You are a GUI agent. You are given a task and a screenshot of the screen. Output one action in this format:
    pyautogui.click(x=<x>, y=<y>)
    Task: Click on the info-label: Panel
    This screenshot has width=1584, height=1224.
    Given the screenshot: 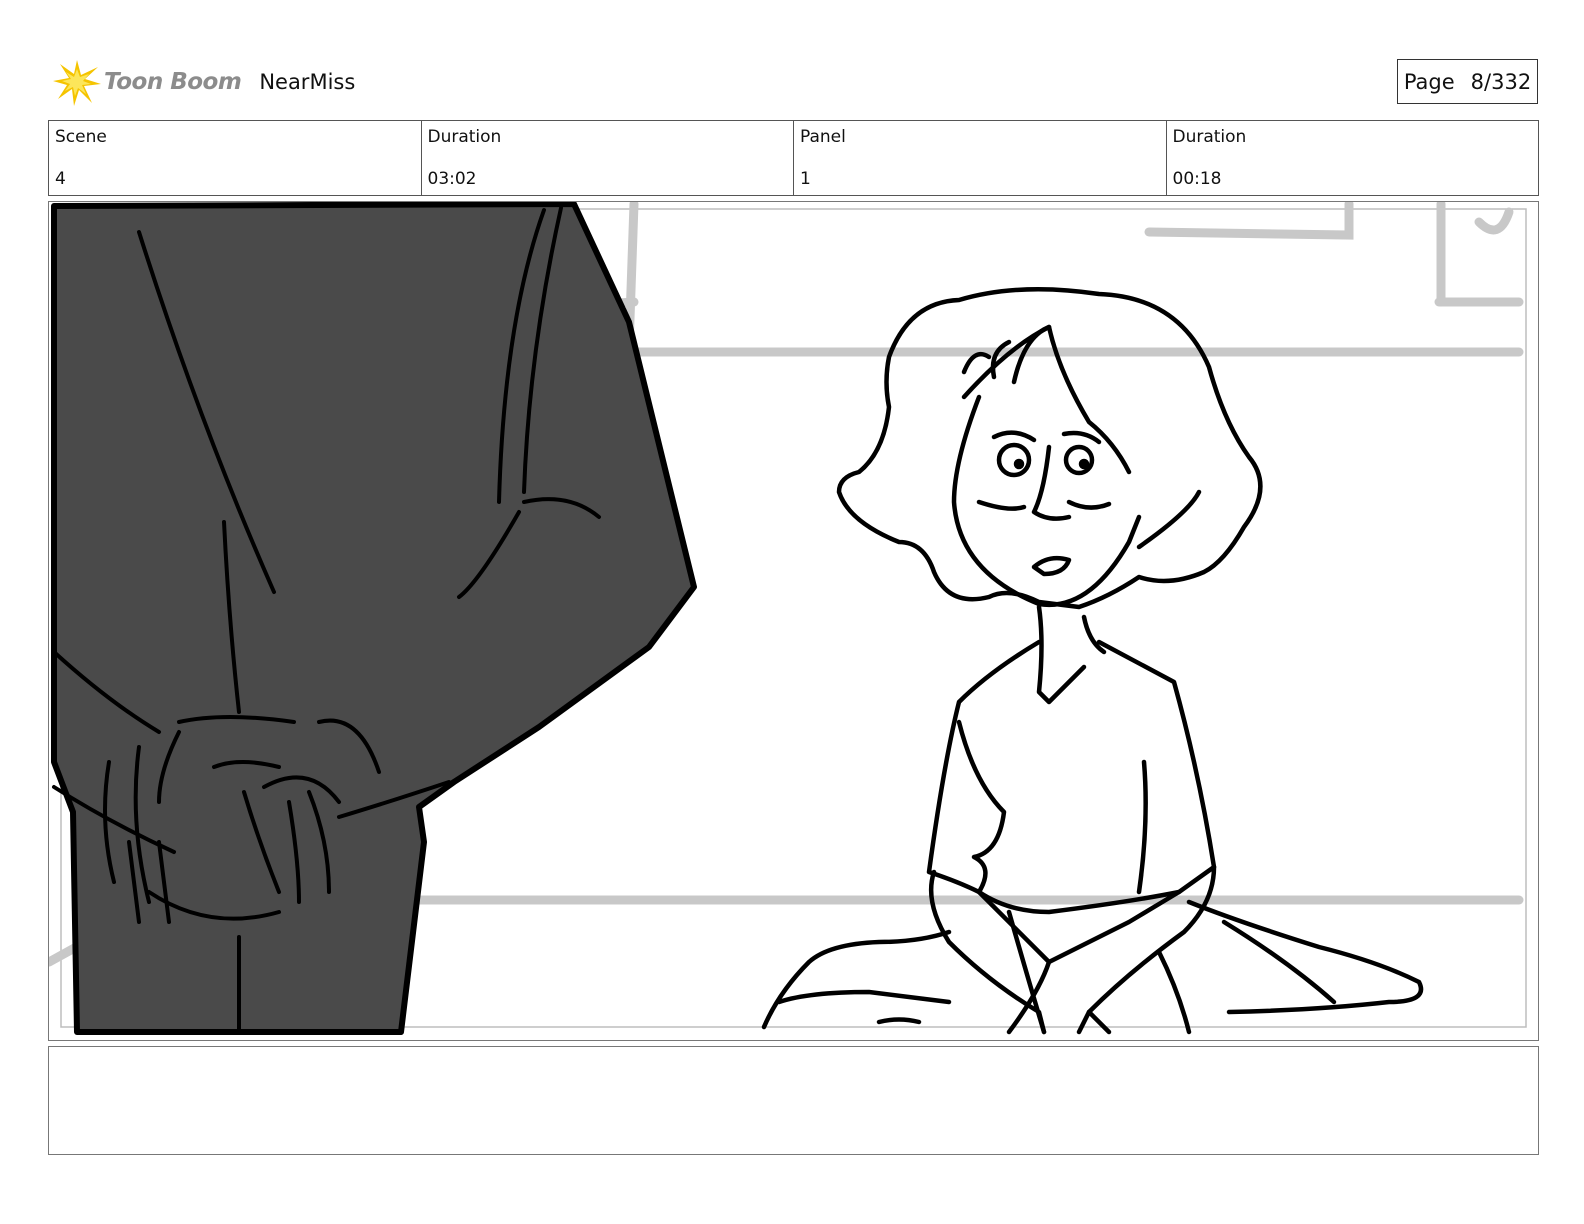 What is the action you would take?
    pyautogui.click(x=823, y=137)
    